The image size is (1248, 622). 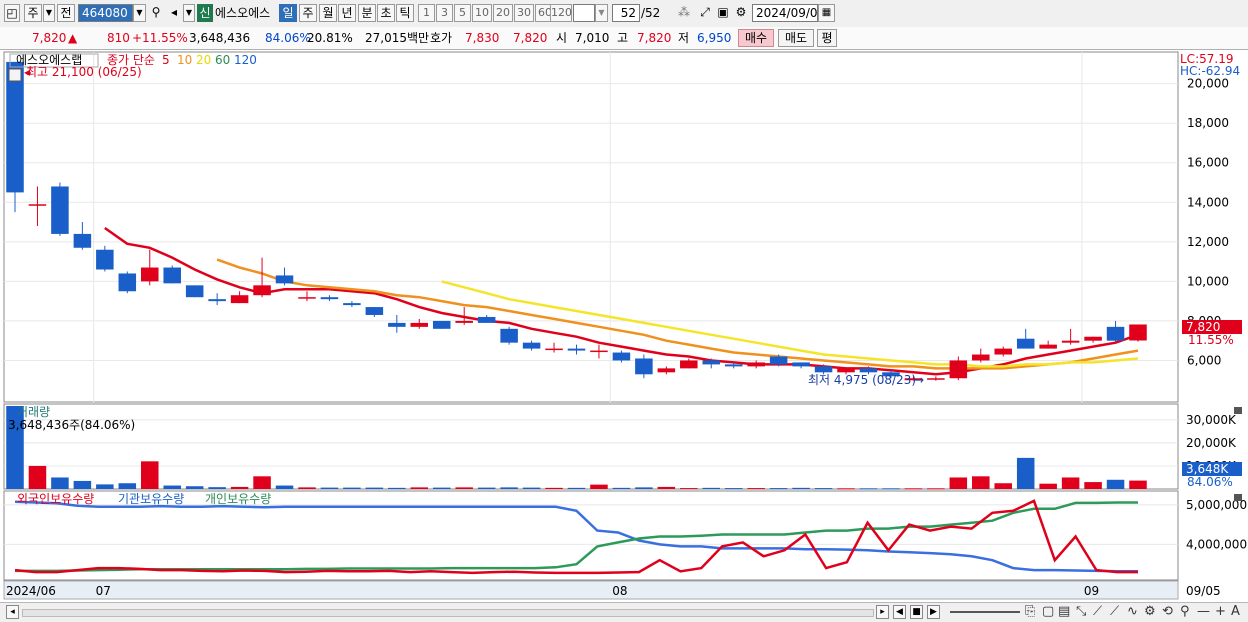 I want to click on tool-wave-icon: ∿, so click(x=1132, y=612).